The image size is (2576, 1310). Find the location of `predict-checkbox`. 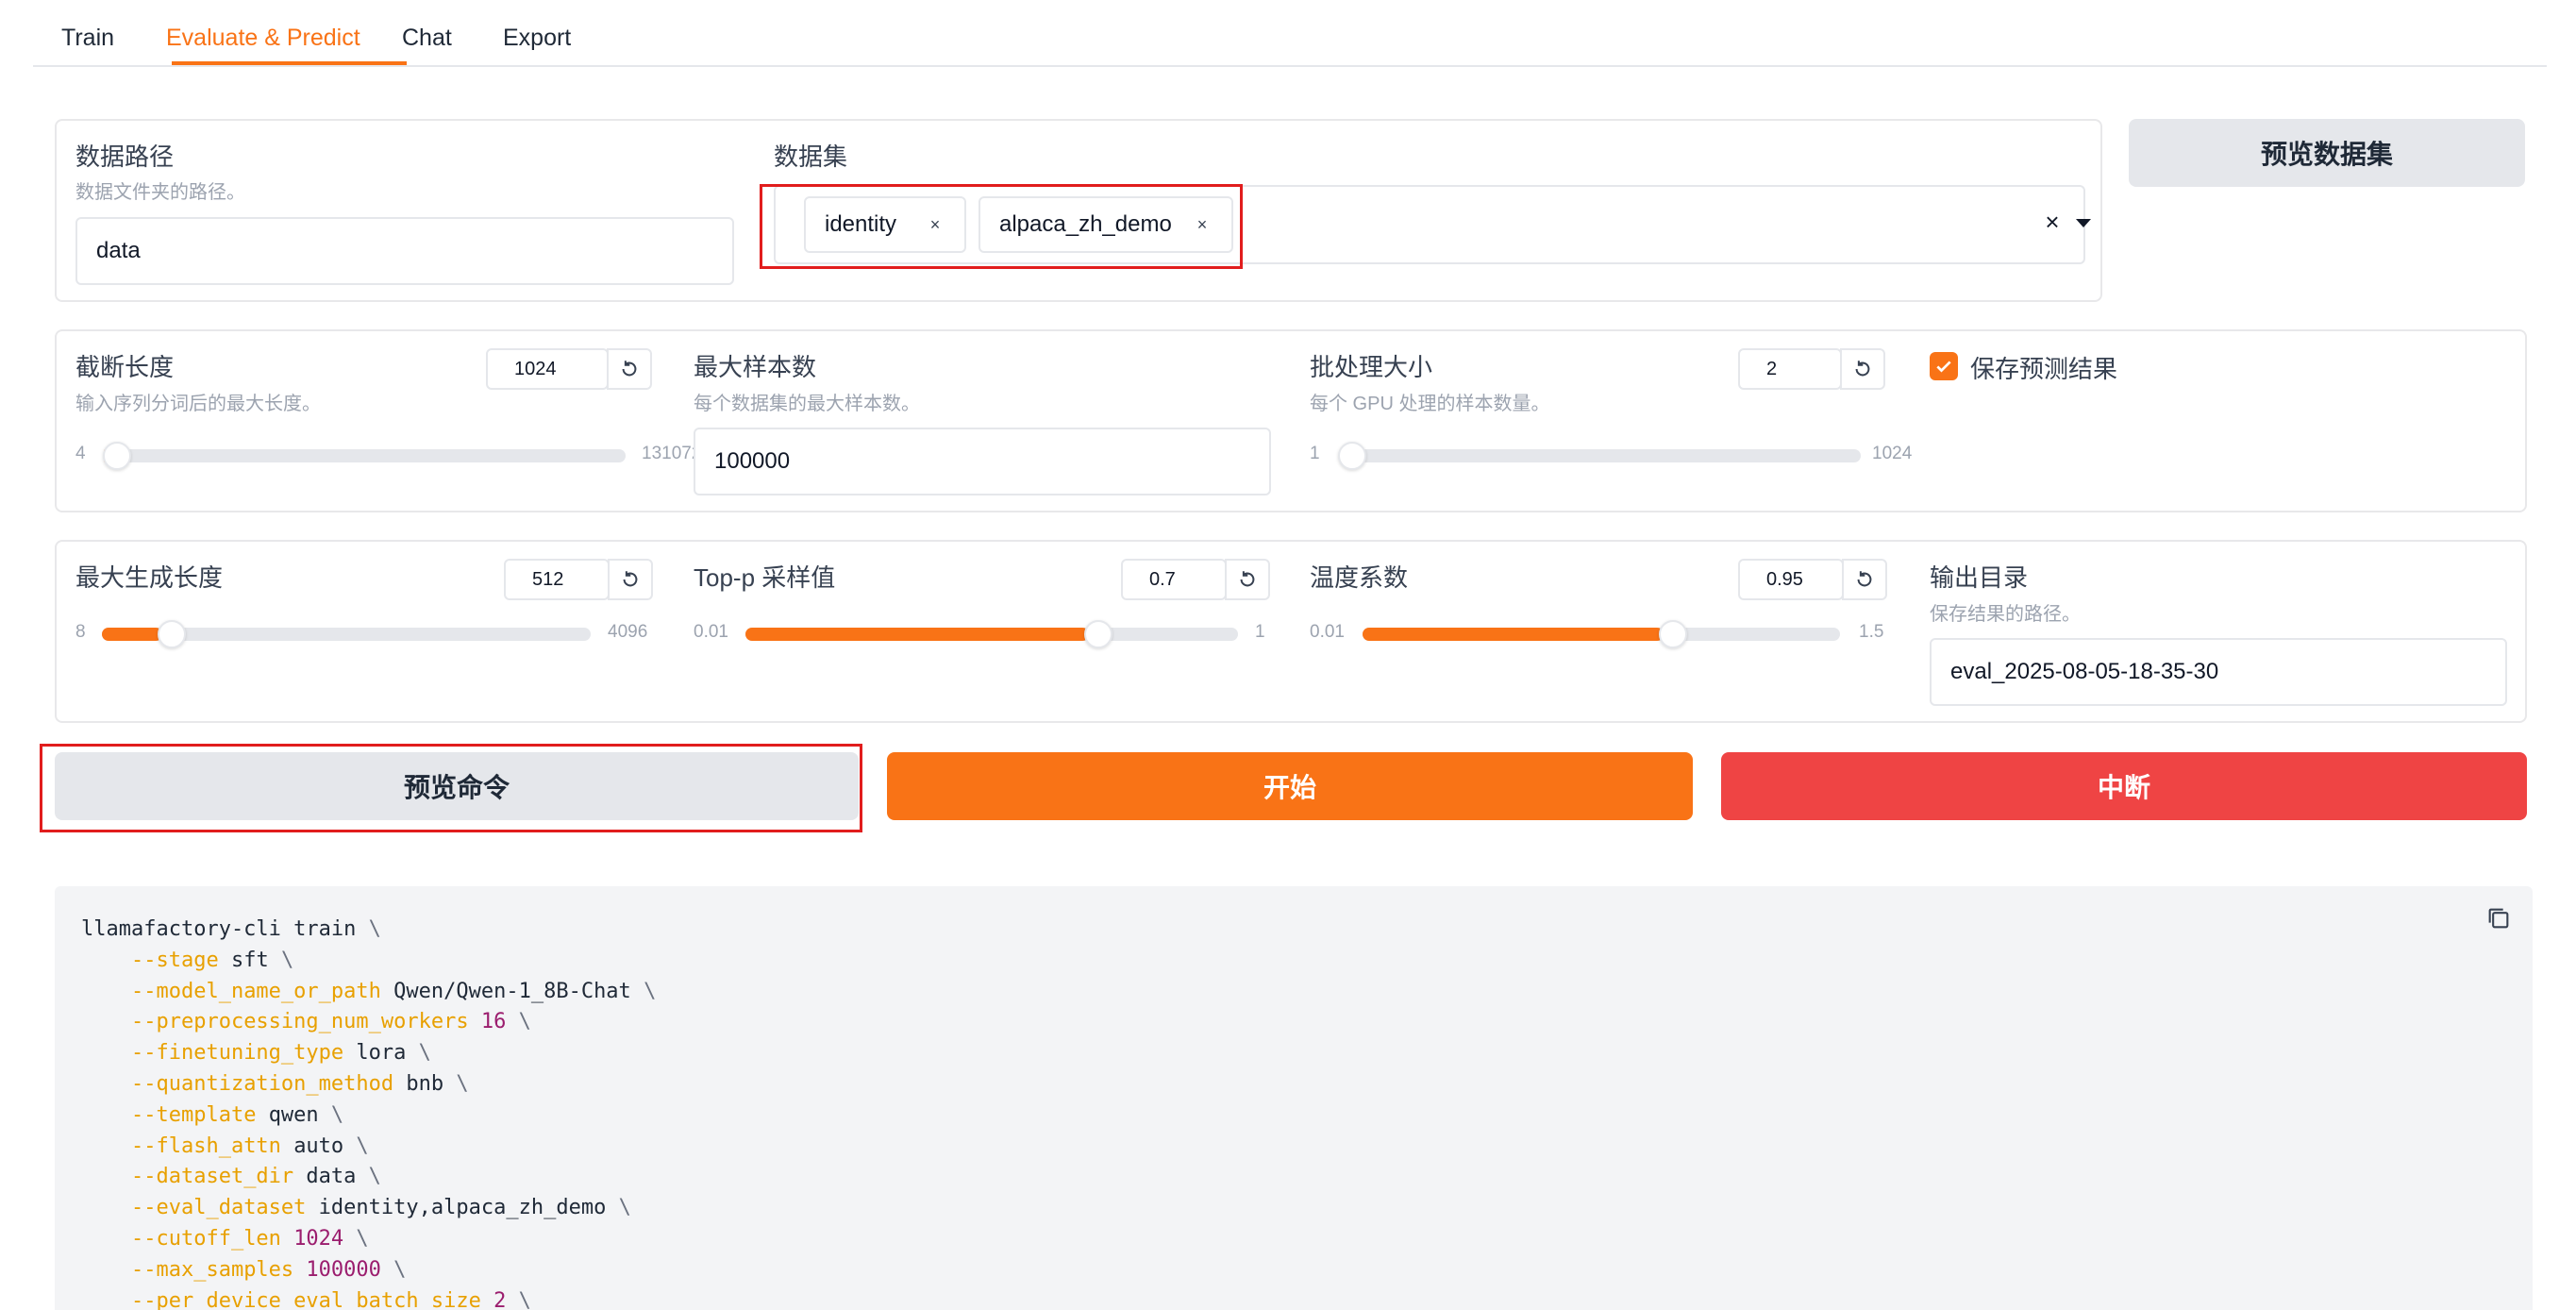

predict-checkbox is located at coordinates (1944, 366).